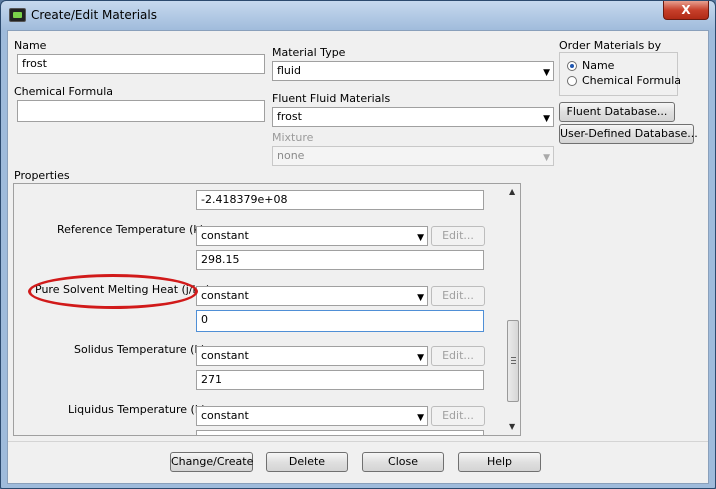  I want to click on name-field: frost, so click(141, 64).